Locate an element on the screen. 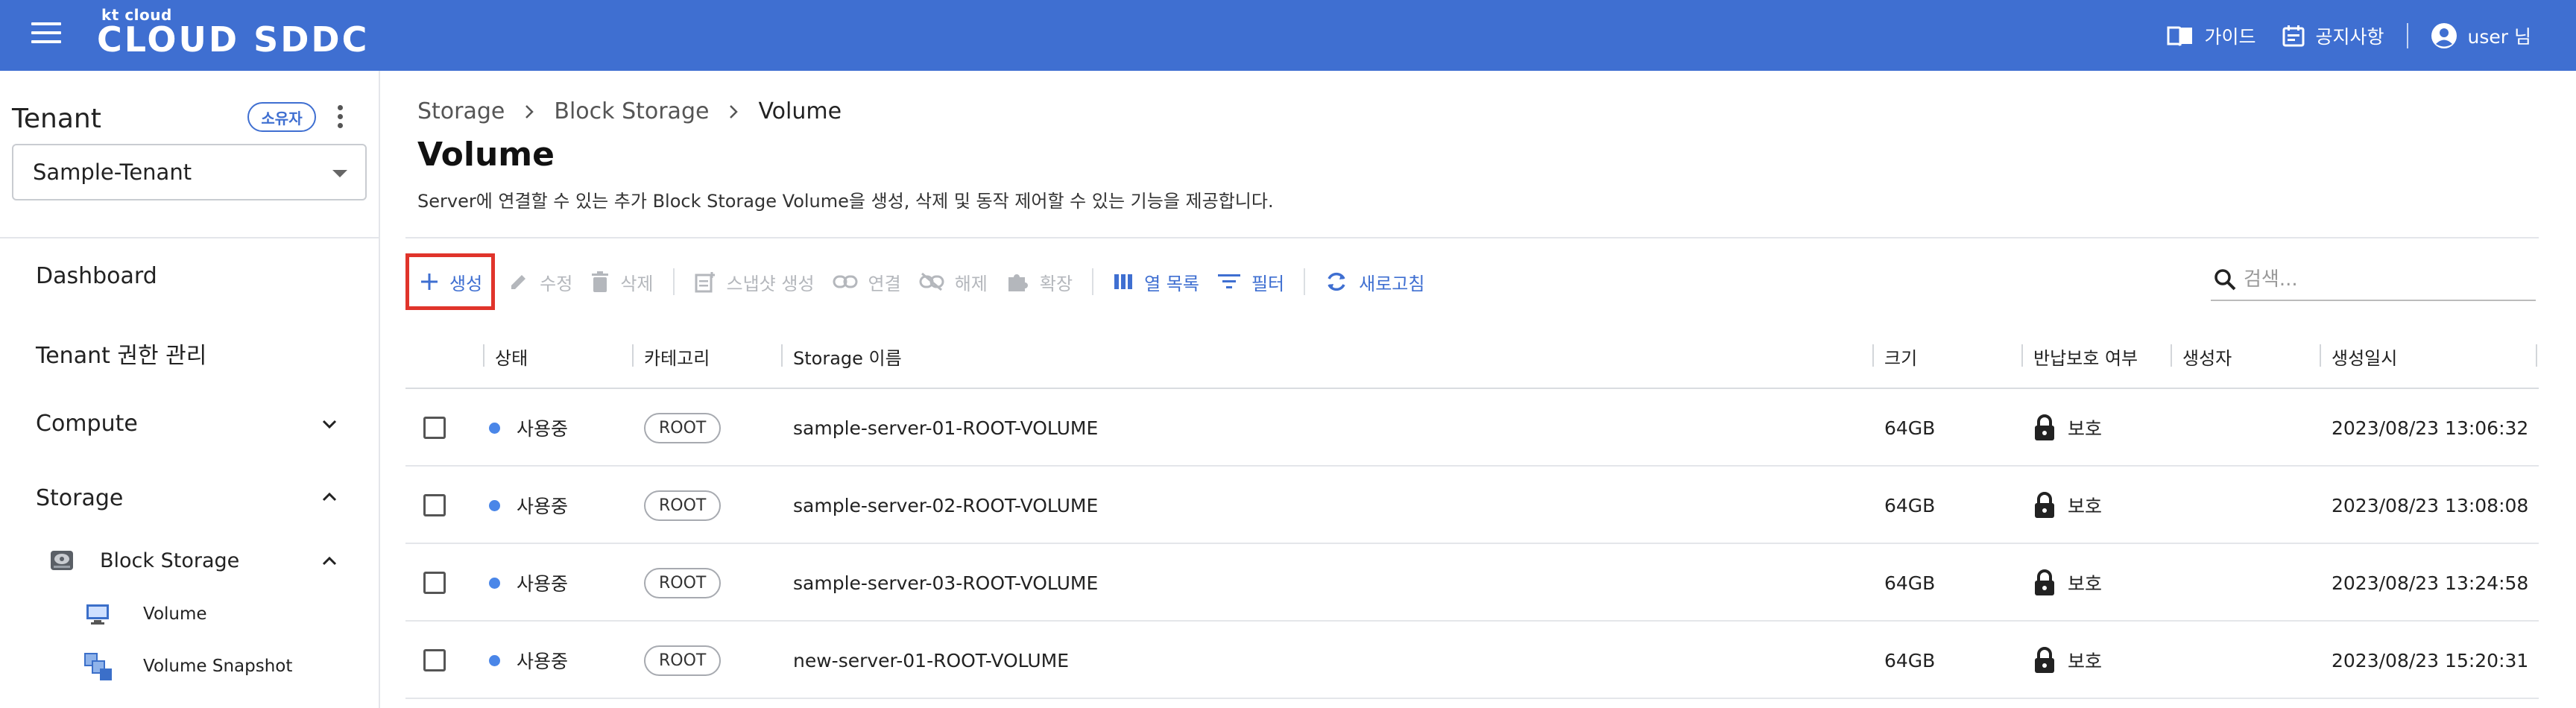 The width and height of the screenshot is (2576, 708). created-value: 2023/08/23 13:06:32 is located at coordinates (2430, 428).